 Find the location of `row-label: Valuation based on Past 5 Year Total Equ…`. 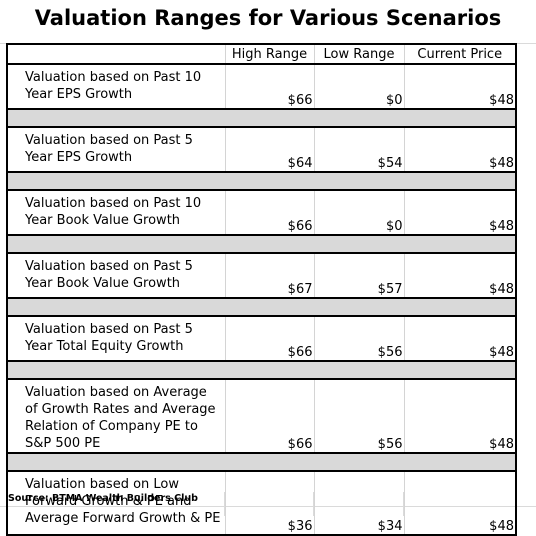

row-label: Valuation based on Past 5 Year Total Equ… is located at coordinates (116, 339).